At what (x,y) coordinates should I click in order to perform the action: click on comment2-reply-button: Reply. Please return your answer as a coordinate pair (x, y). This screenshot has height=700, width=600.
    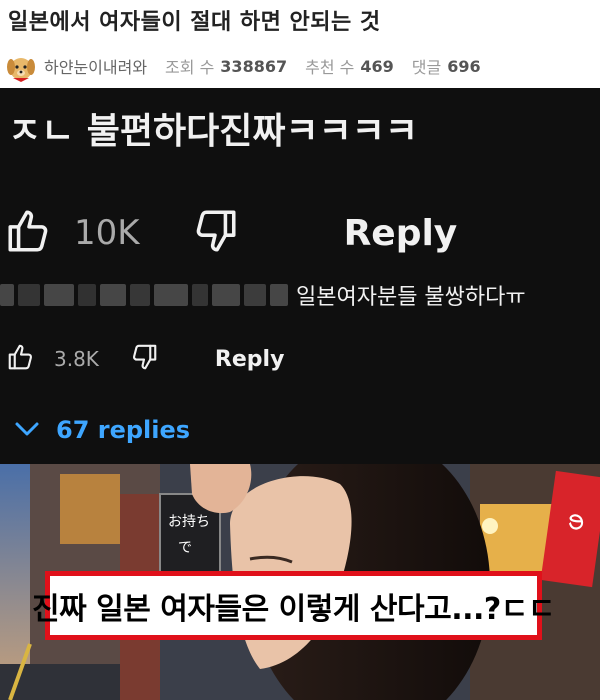
    Looking at the image, I should click on (250, 359).